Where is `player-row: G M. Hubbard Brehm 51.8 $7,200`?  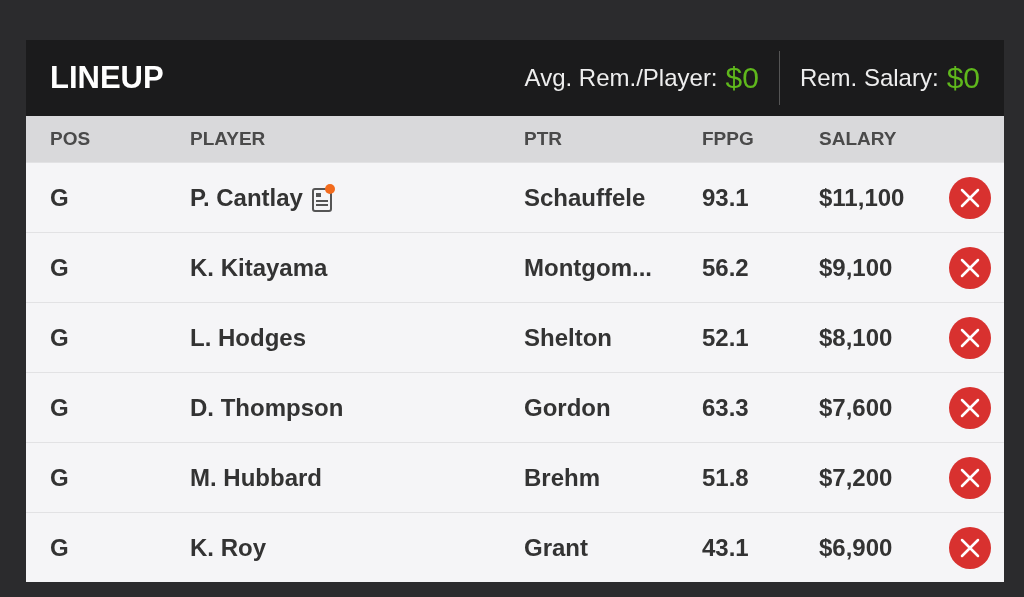
player-row: G M. Hubbard Brehm 51.8 $7,200 is located at coordinates (515, 477).